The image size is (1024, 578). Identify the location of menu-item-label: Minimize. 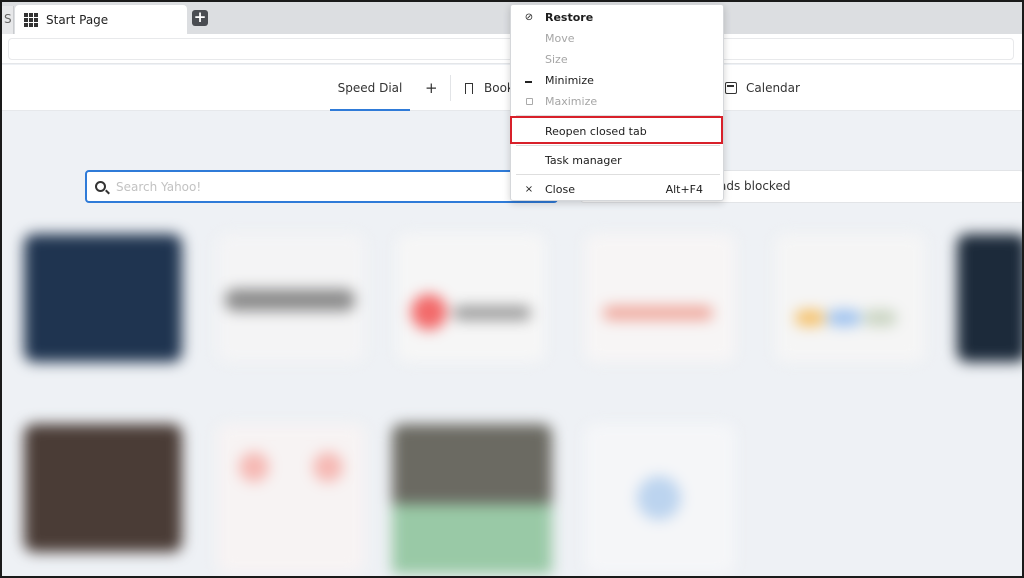
(569, 80).